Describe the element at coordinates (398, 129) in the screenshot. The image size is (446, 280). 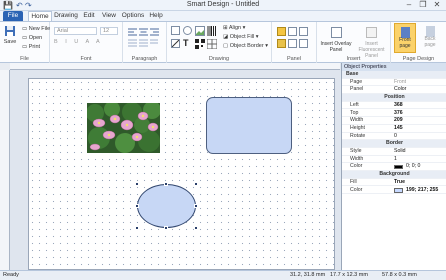
I see `property-value: 145` at that location.